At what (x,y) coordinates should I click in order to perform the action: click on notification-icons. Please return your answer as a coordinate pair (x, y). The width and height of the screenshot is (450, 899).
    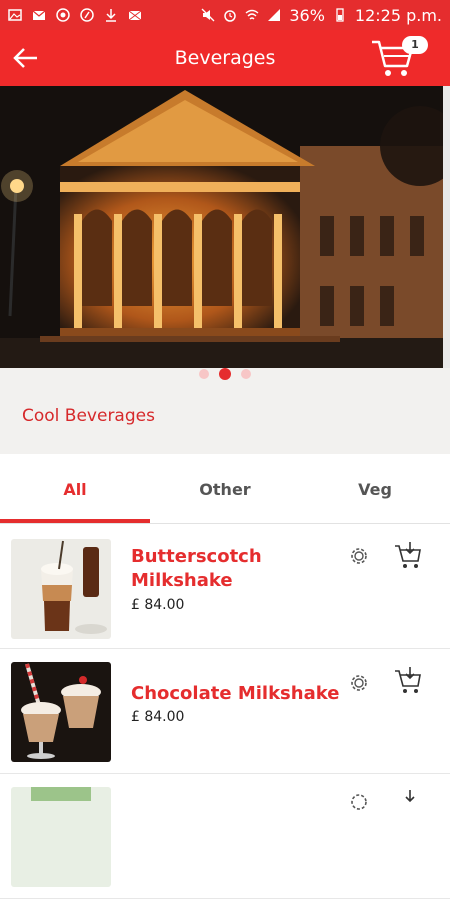
    Looking at the image, I should click on (75, 15).